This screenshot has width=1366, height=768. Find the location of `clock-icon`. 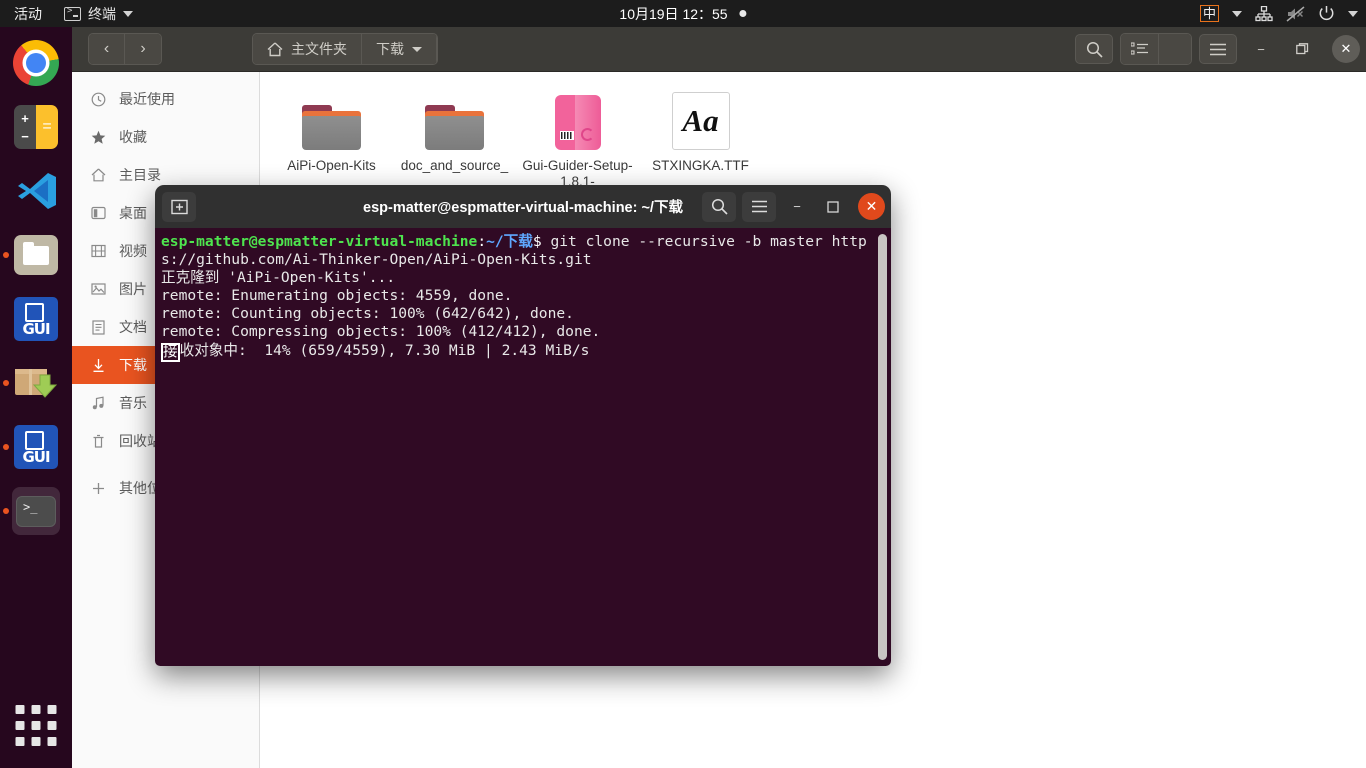

clock-icon is located at coordinates (98, 99).